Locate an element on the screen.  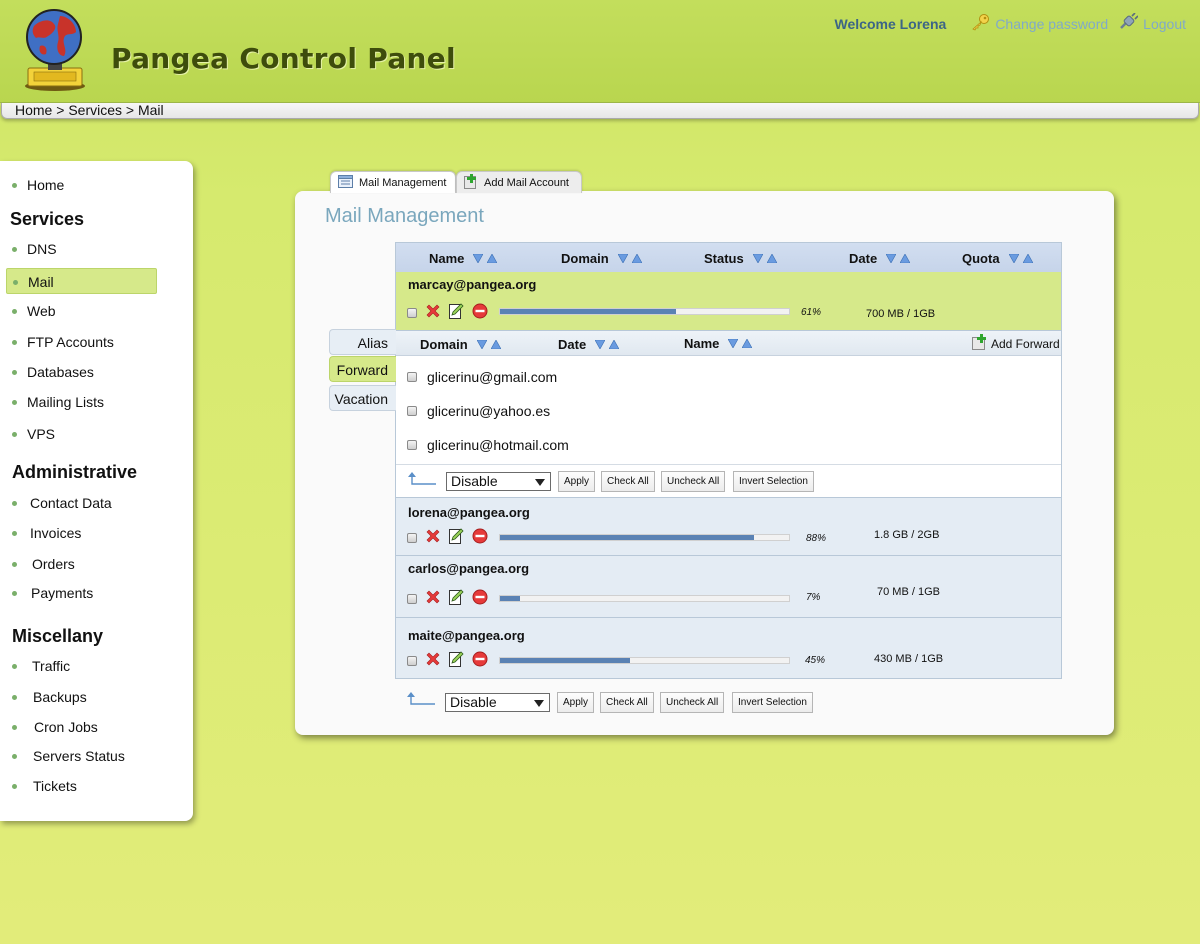
sidebar-item-databases: Databases is located at coordinates (81, 372).